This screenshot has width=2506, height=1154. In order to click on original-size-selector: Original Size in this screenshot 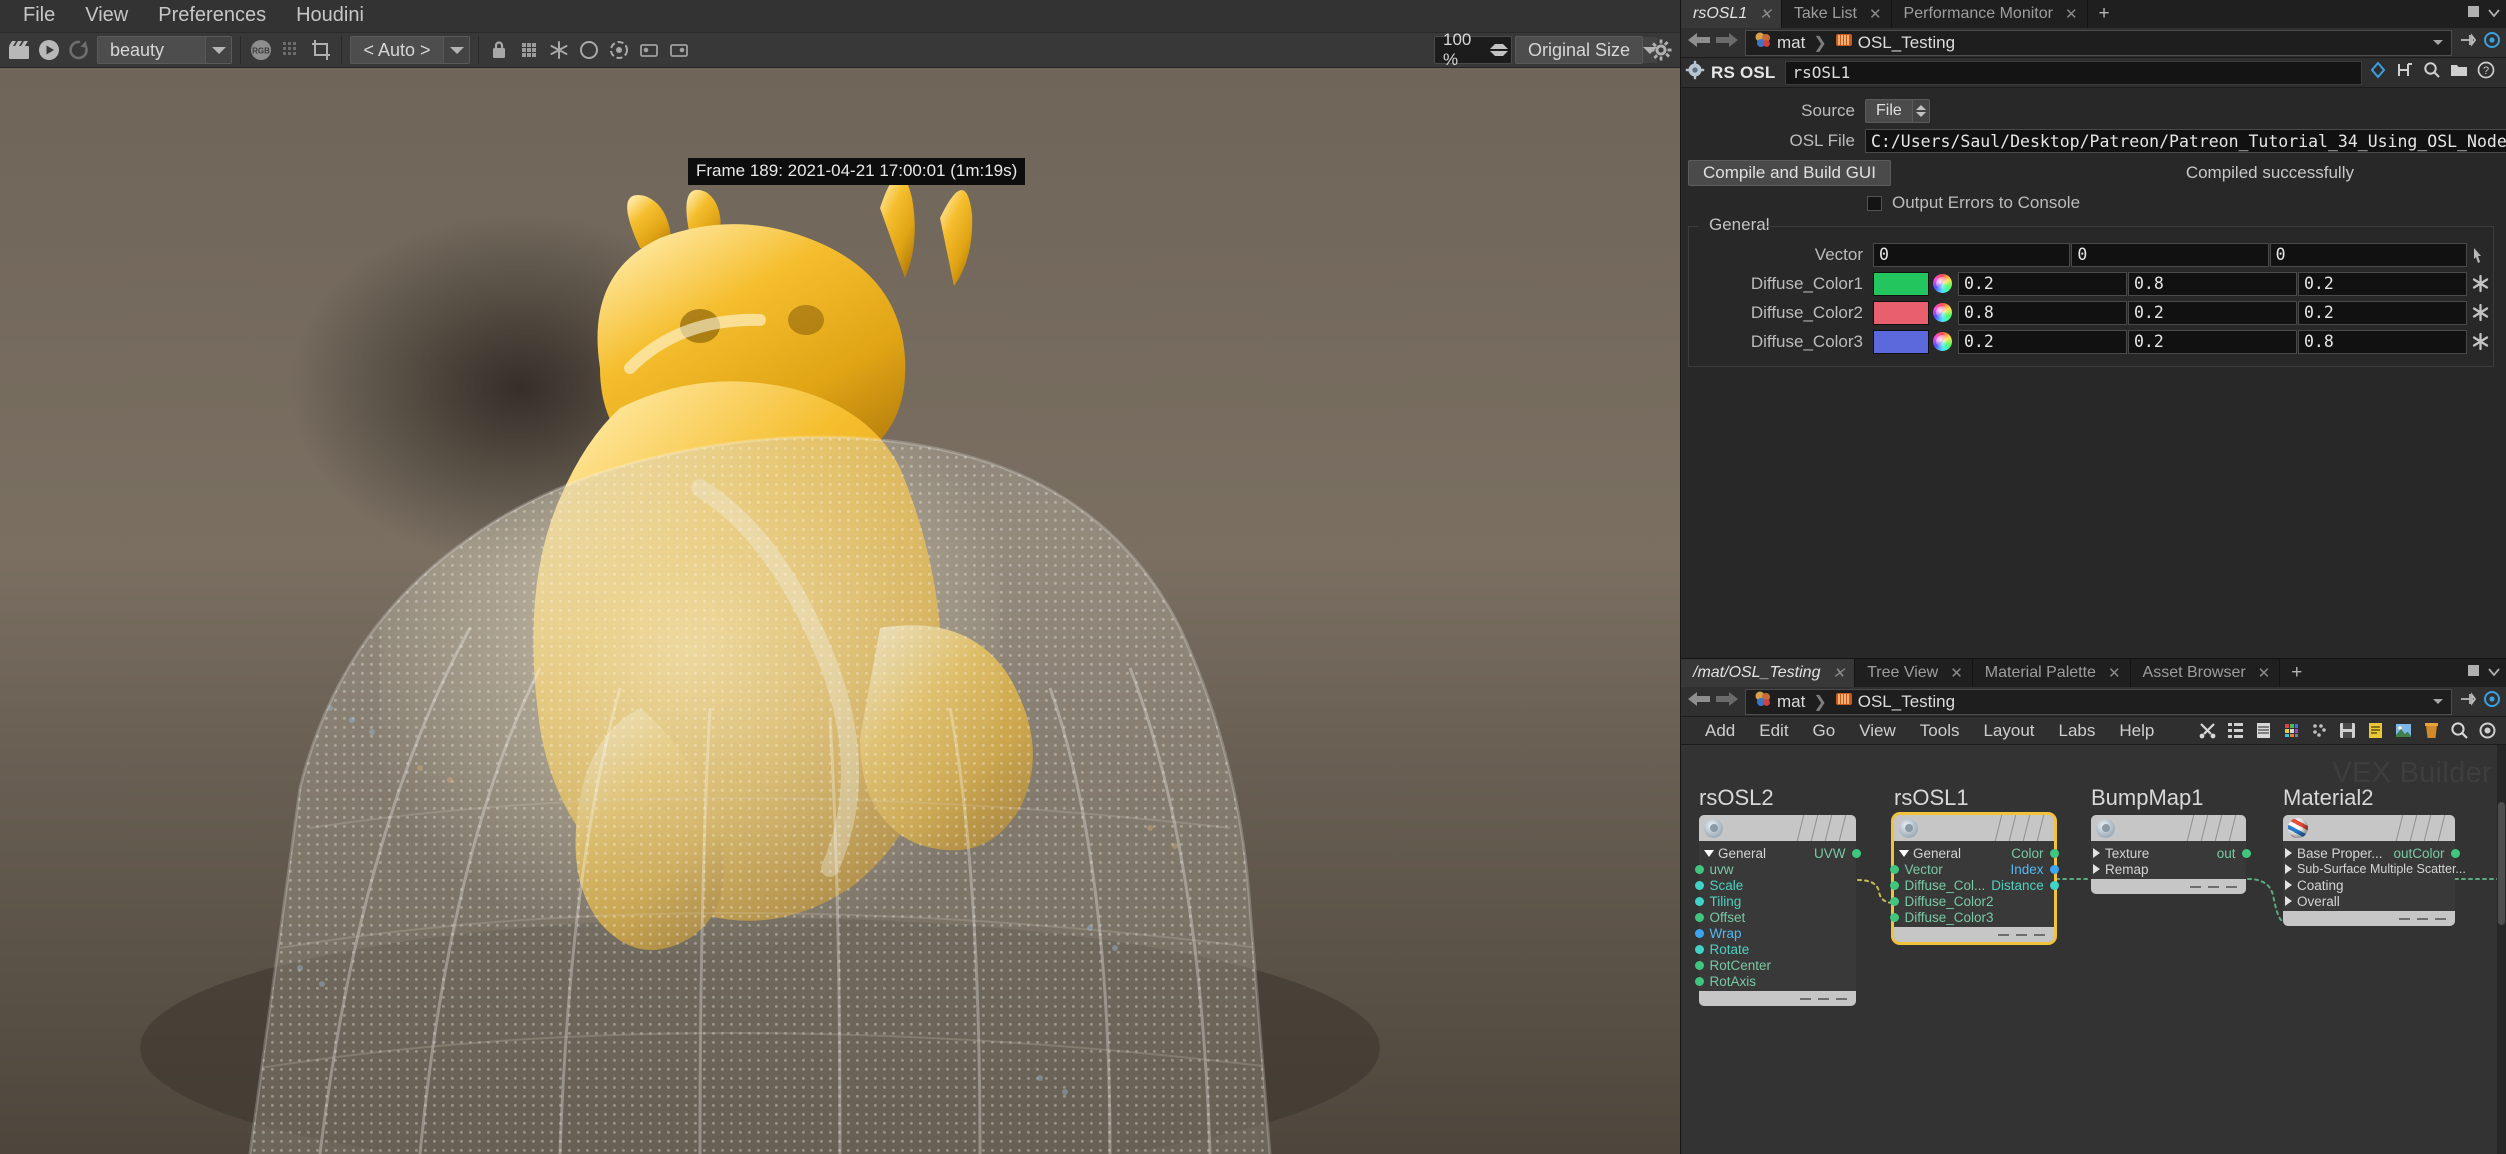, I will do `click(1586, 50)`.